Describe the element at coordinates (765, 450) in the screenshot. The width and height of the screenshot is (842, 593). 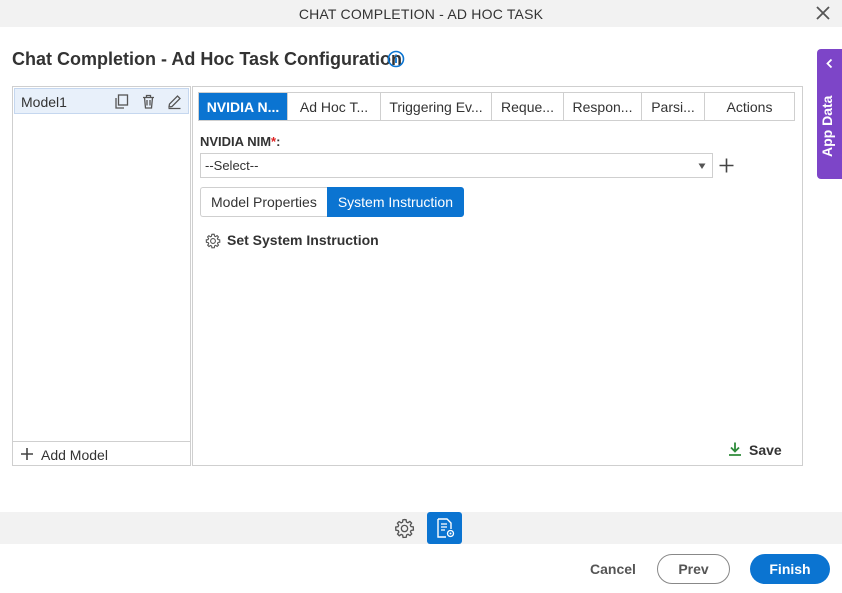
I see `save-label: Save` at that location.